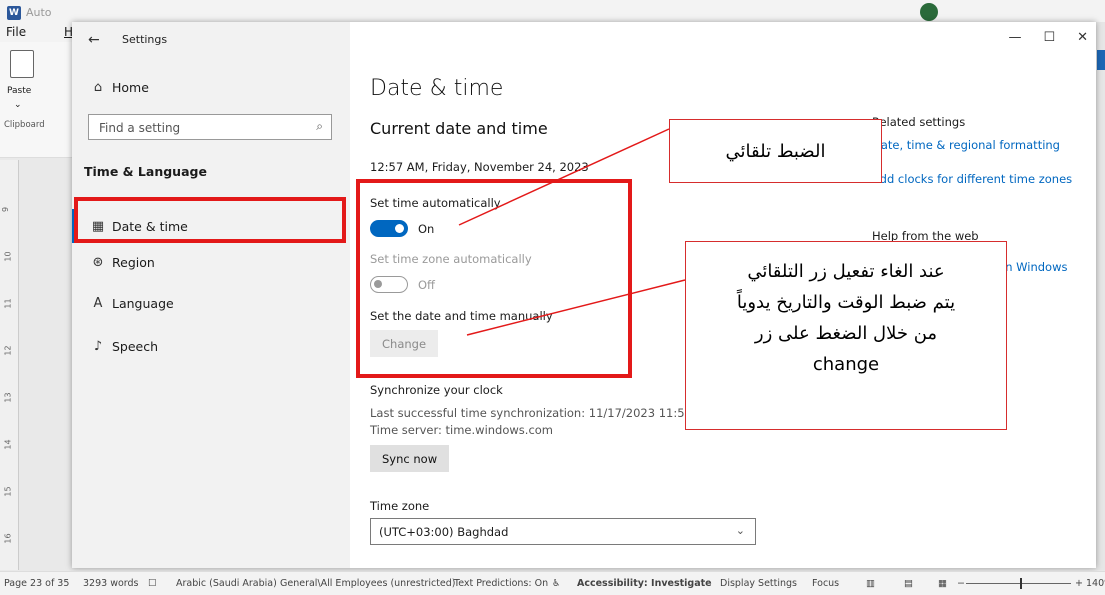 The width and height of the screenshot is (1105, 595). I want to click on zoom-level: 140%, so click(1095, 583).